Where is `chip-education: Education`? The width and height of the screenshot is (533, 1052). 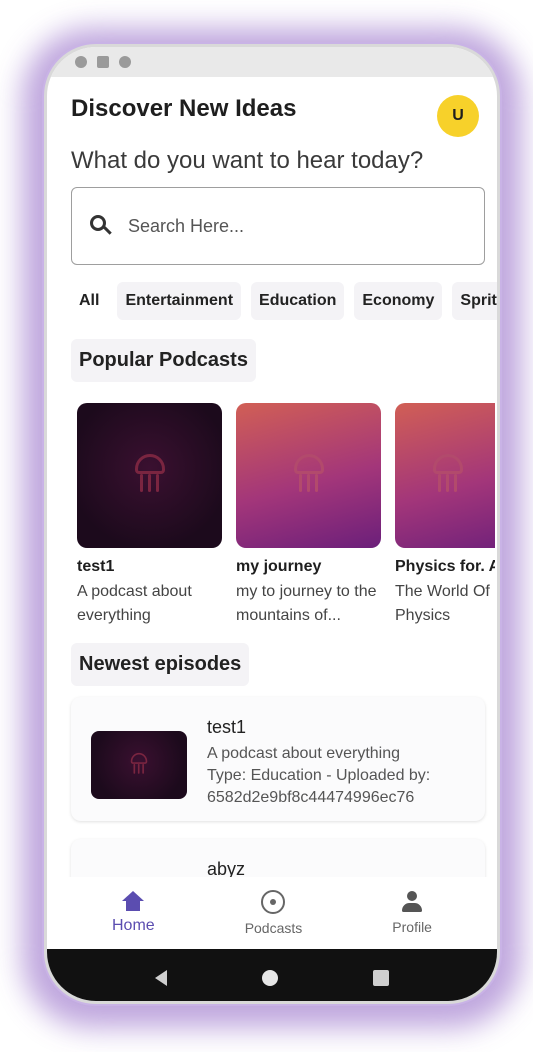
chip-education: Education is located at coordinates (298, 301).